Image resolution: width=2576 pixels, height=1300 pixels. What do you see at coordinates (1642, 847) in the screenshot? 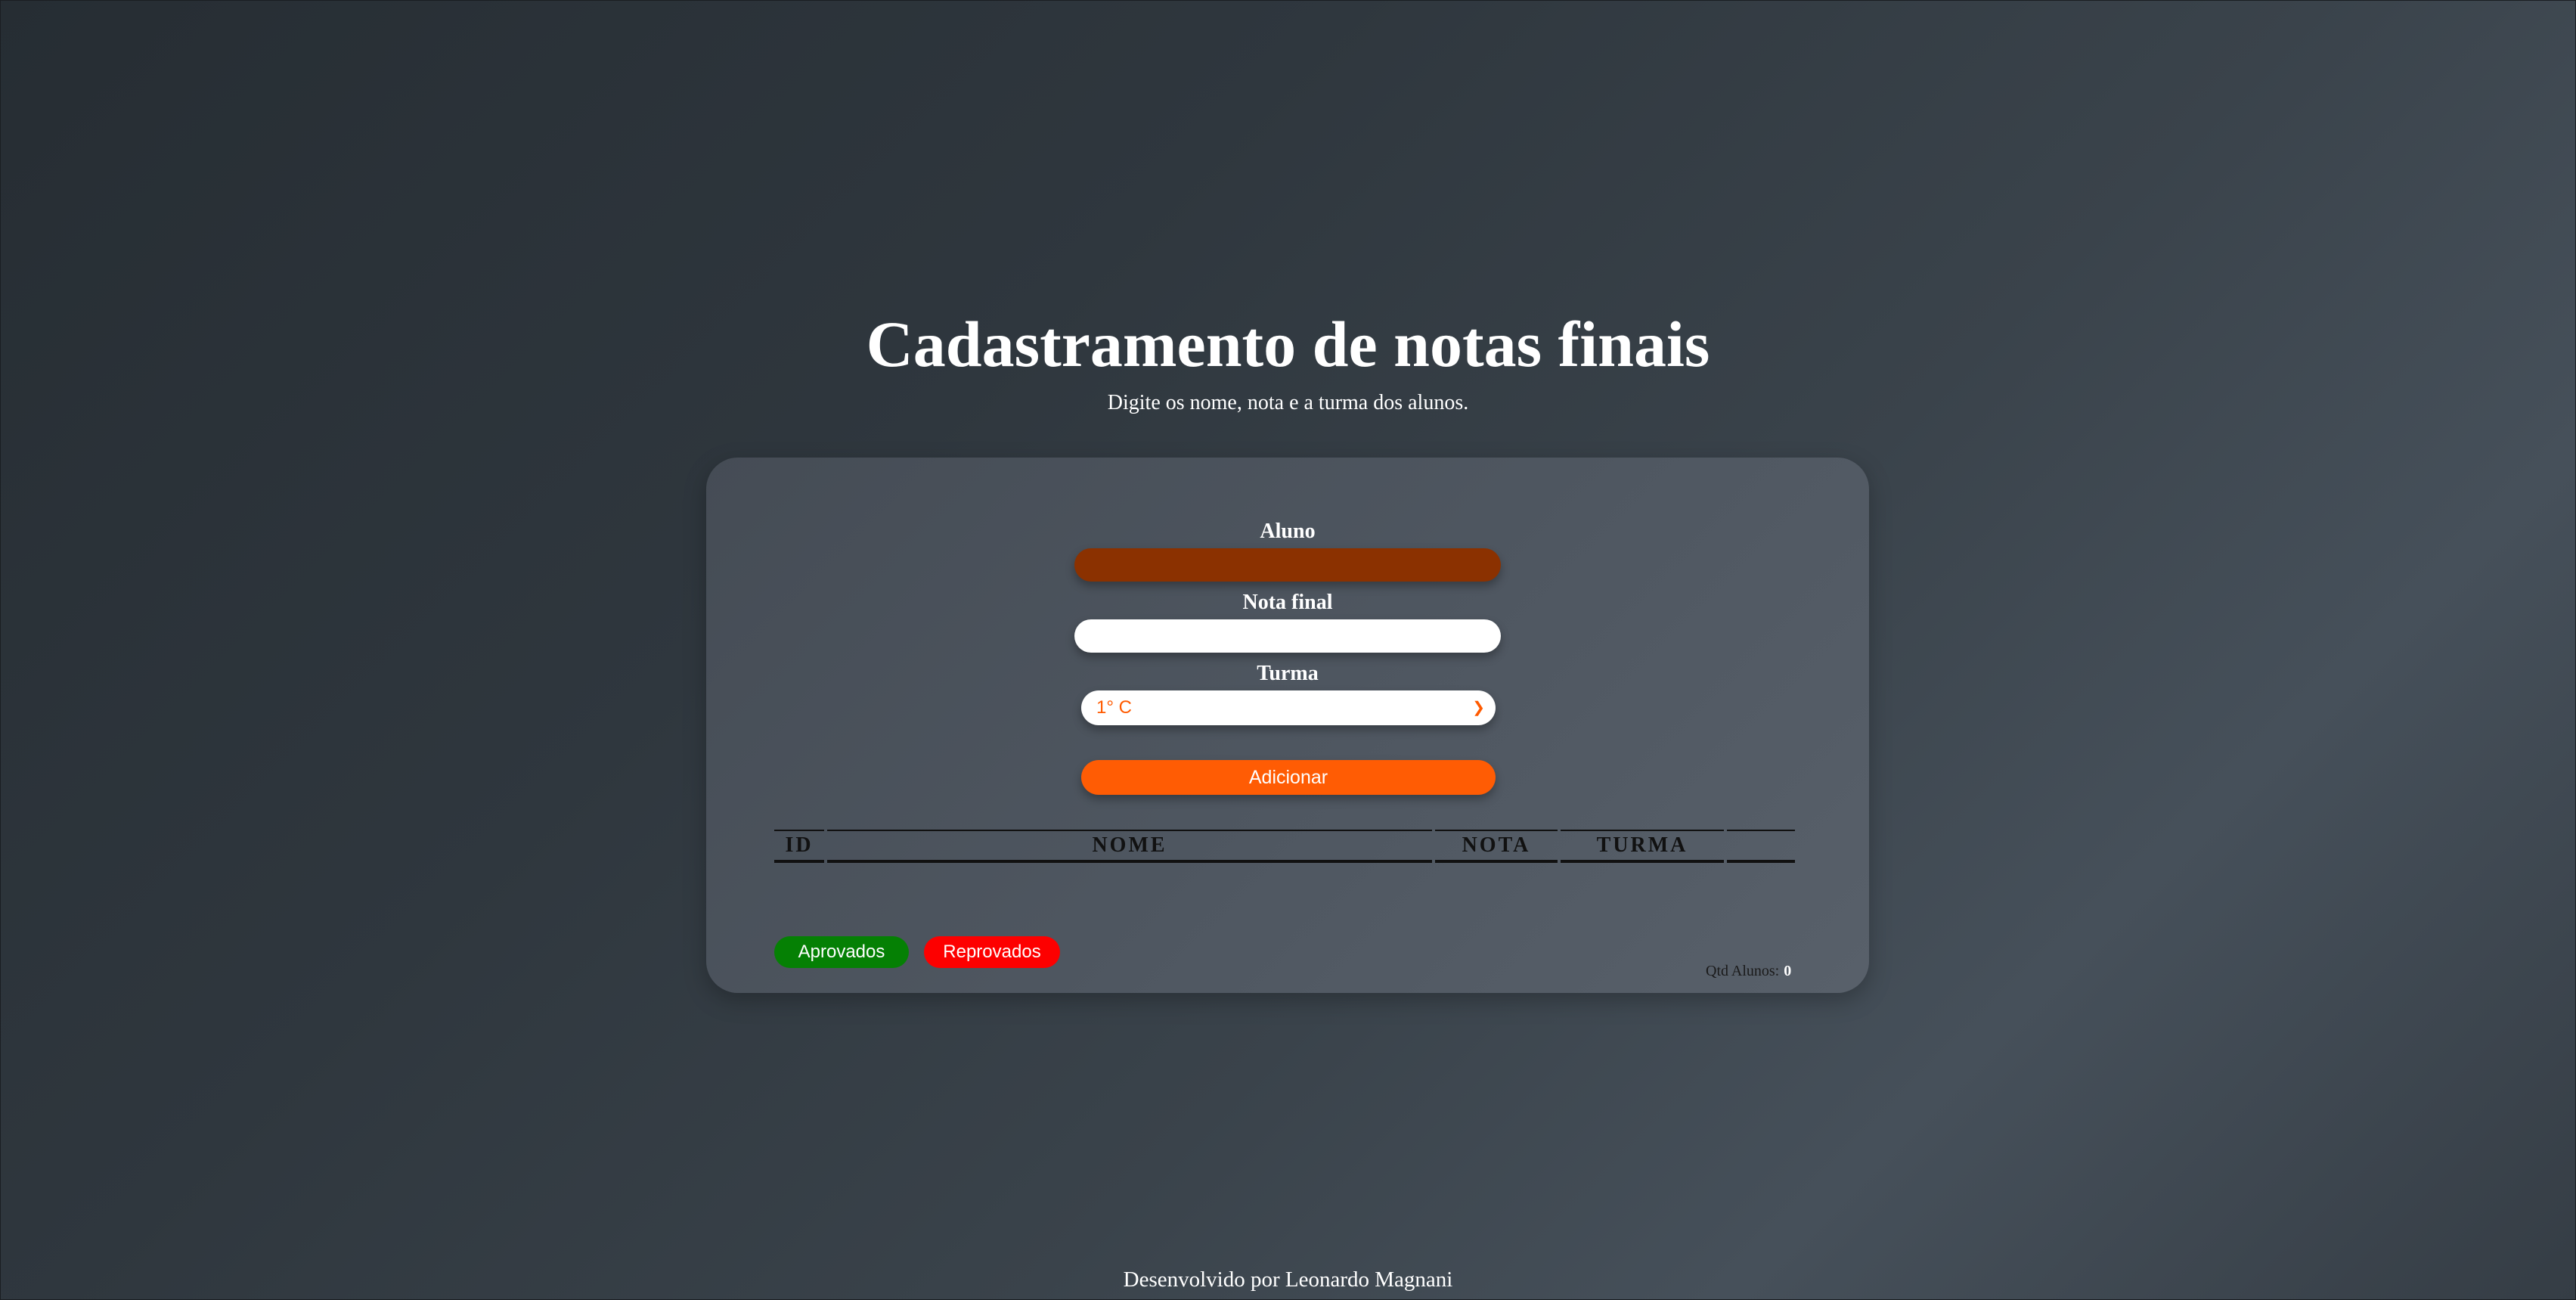
I see `column-header-turma: TURMA` at bounding box center [1642, 847].